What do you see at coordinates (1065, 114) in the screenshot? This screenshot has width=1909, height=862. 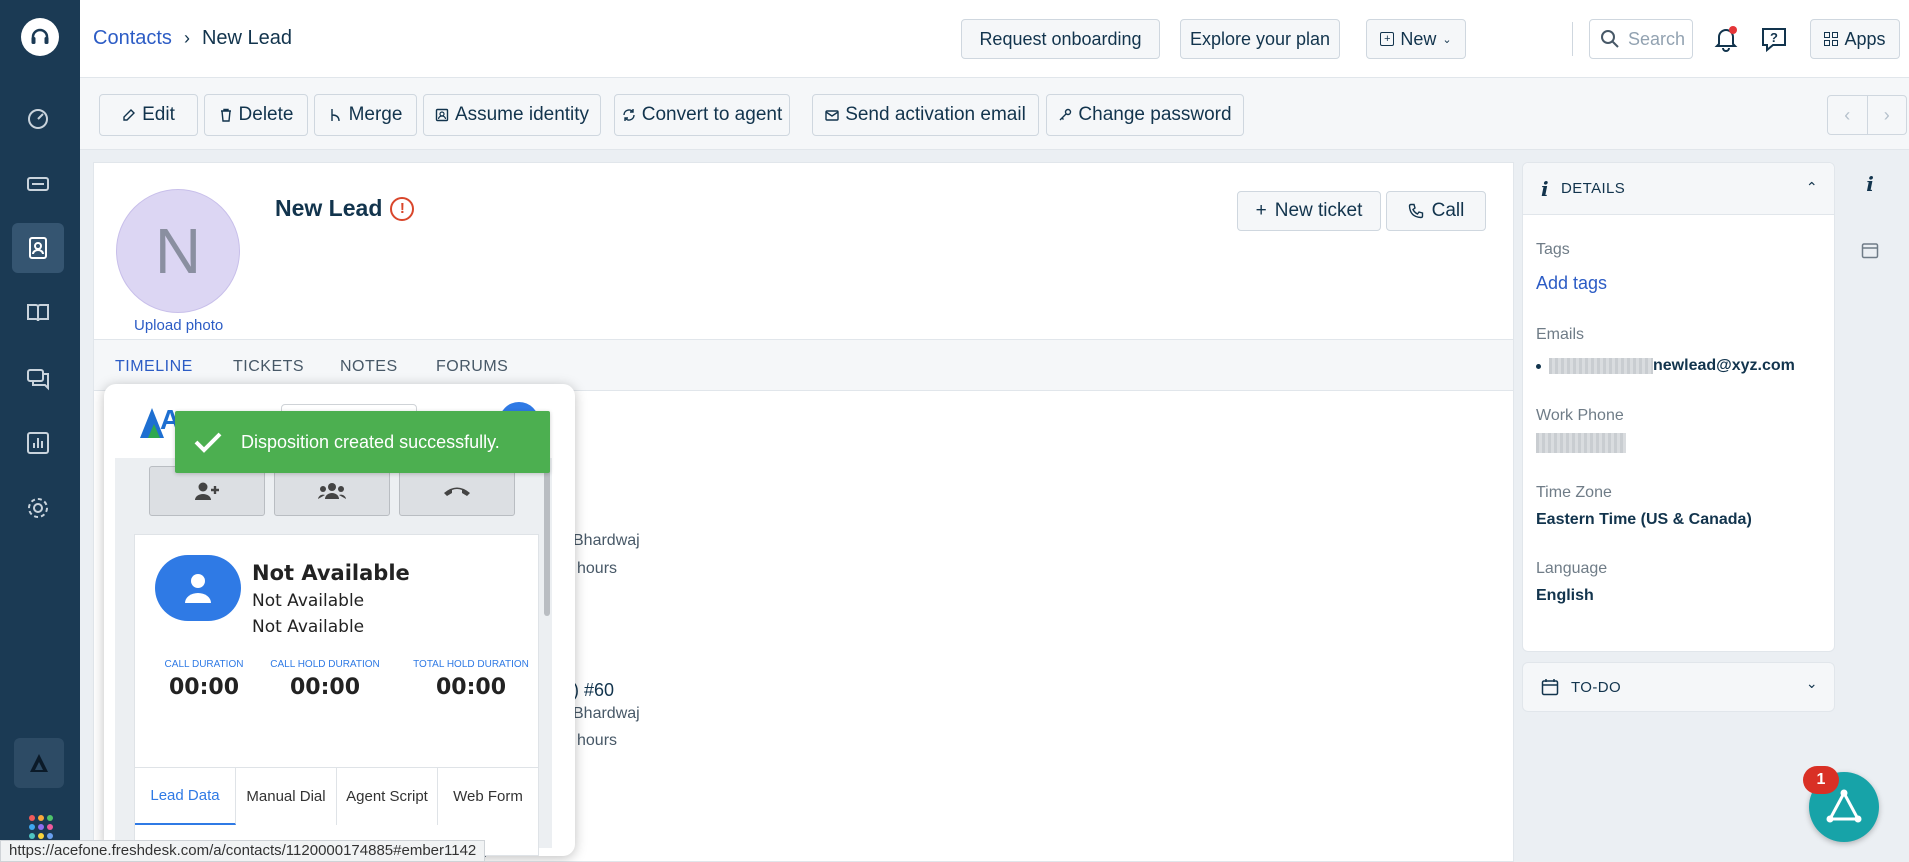 I see `key-icon` at bounding box center [1065, 114].